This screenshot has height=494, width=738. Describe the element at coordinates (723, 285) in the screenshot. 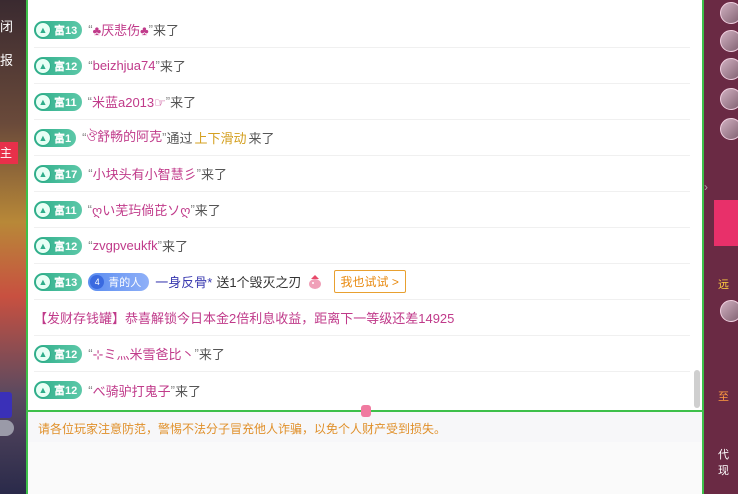

I see `right-label: 远` at that location.